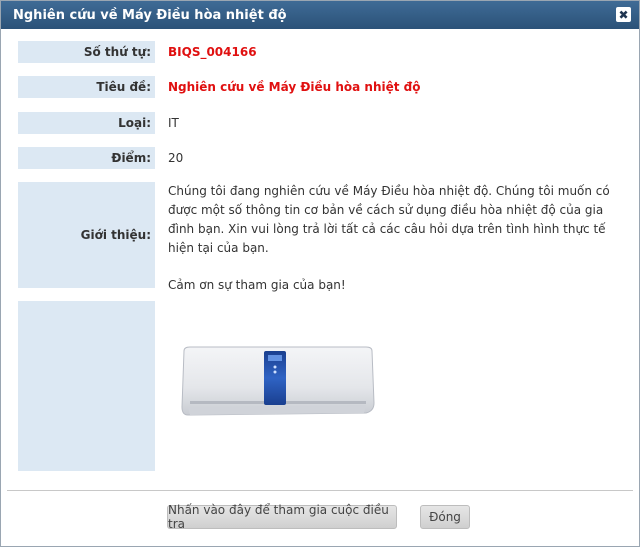 Image resolution: width=640 pixels, height=547 pixels. What do you see at coordinates (282, 517) in the screenshot?
I see `join-survey-button: Nhấn vào đây để tham gia cuộc điều tra` at bounding box center [282, 517].